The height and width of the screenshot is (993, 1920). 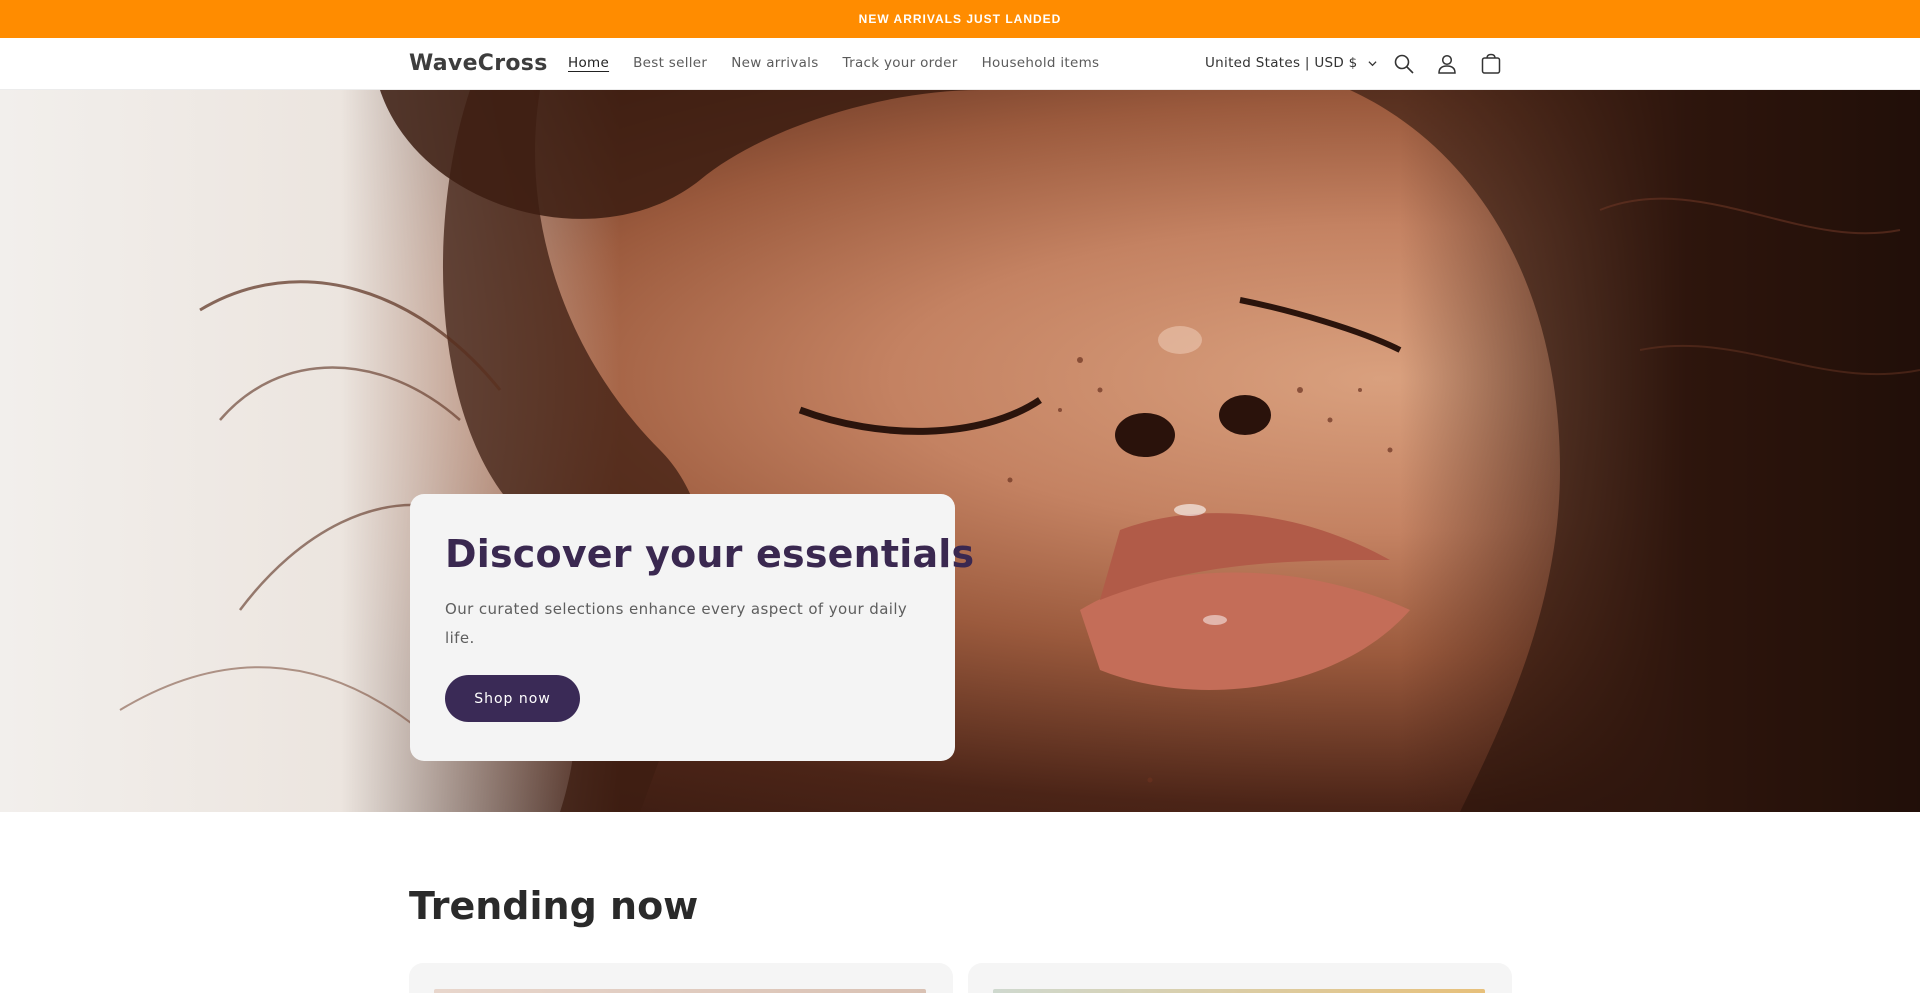 I want to click on nav-item-track-order: Track your order, so click(x=900, y=63).